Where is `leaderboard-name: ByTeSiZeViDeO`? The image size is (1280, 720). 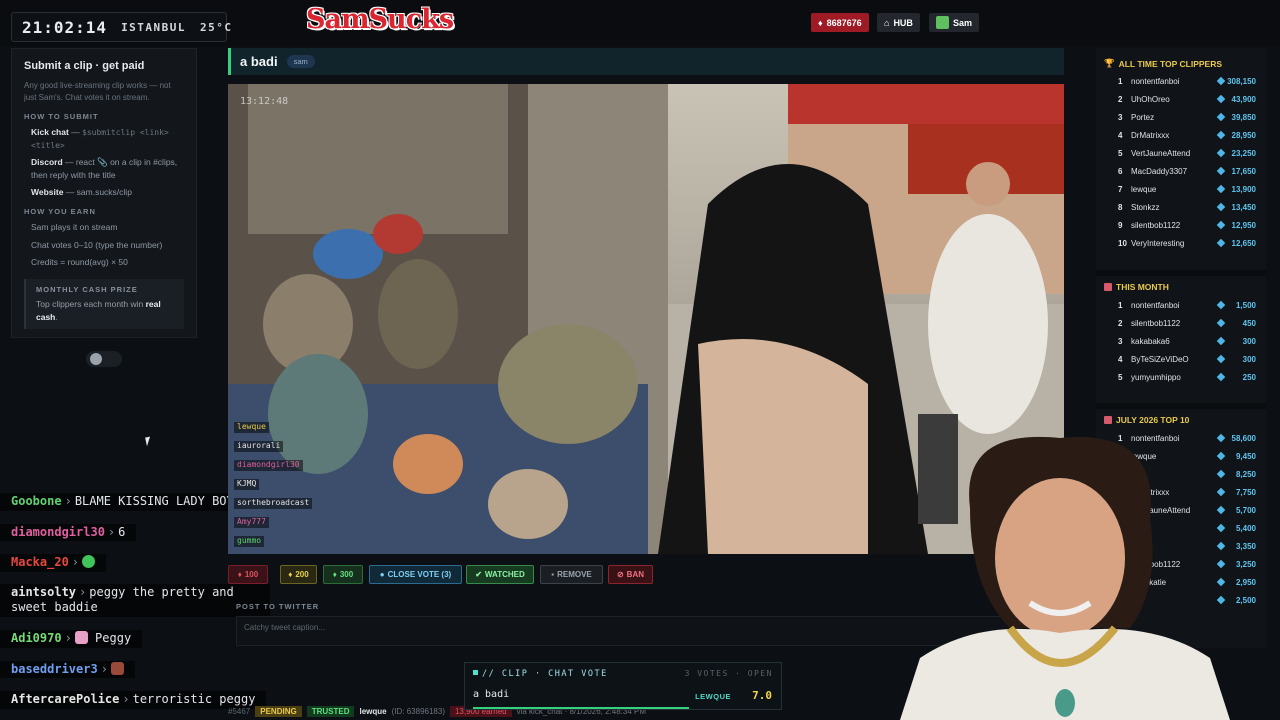
leaderboard-name: ByTeSiZeViDeO is located at coordinates (1160, 359).